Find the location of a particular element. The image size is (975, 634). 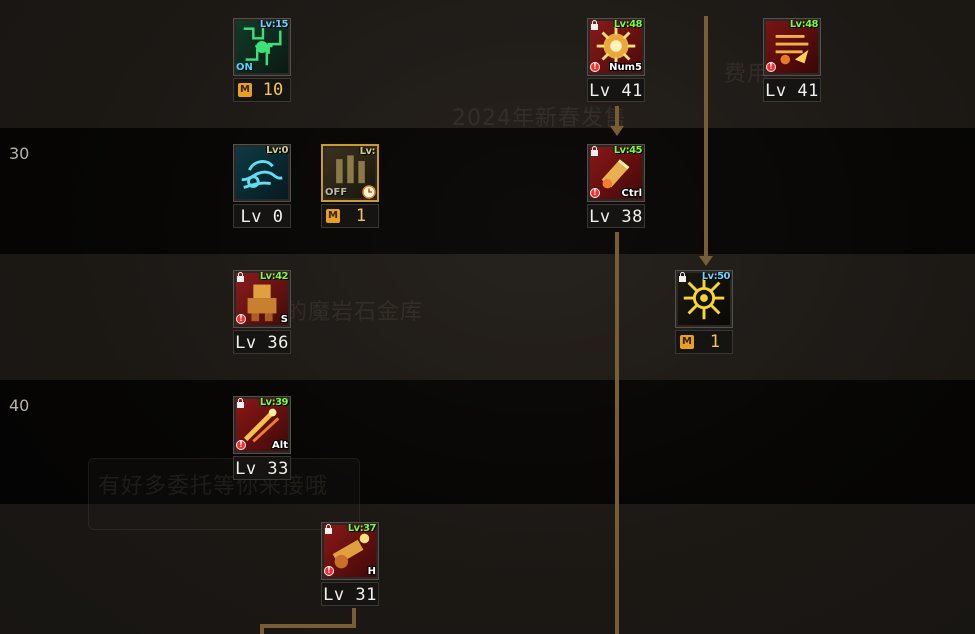

skill-icon-frame: Lv:50 is located at coordinates (704, 299).